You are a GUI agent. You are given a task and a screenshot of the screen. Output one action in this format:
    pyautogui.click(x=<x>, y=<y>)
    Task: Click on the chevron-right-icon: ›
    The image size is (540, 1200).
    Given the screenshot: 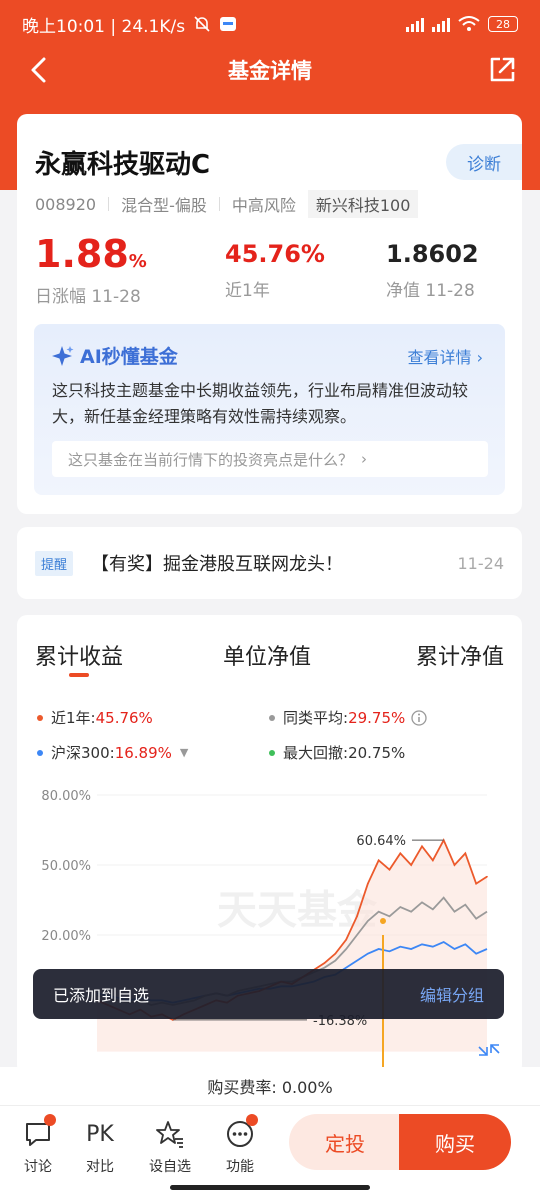 What is the action you would take?
    pyautogui.click(x=479, y=357)
    